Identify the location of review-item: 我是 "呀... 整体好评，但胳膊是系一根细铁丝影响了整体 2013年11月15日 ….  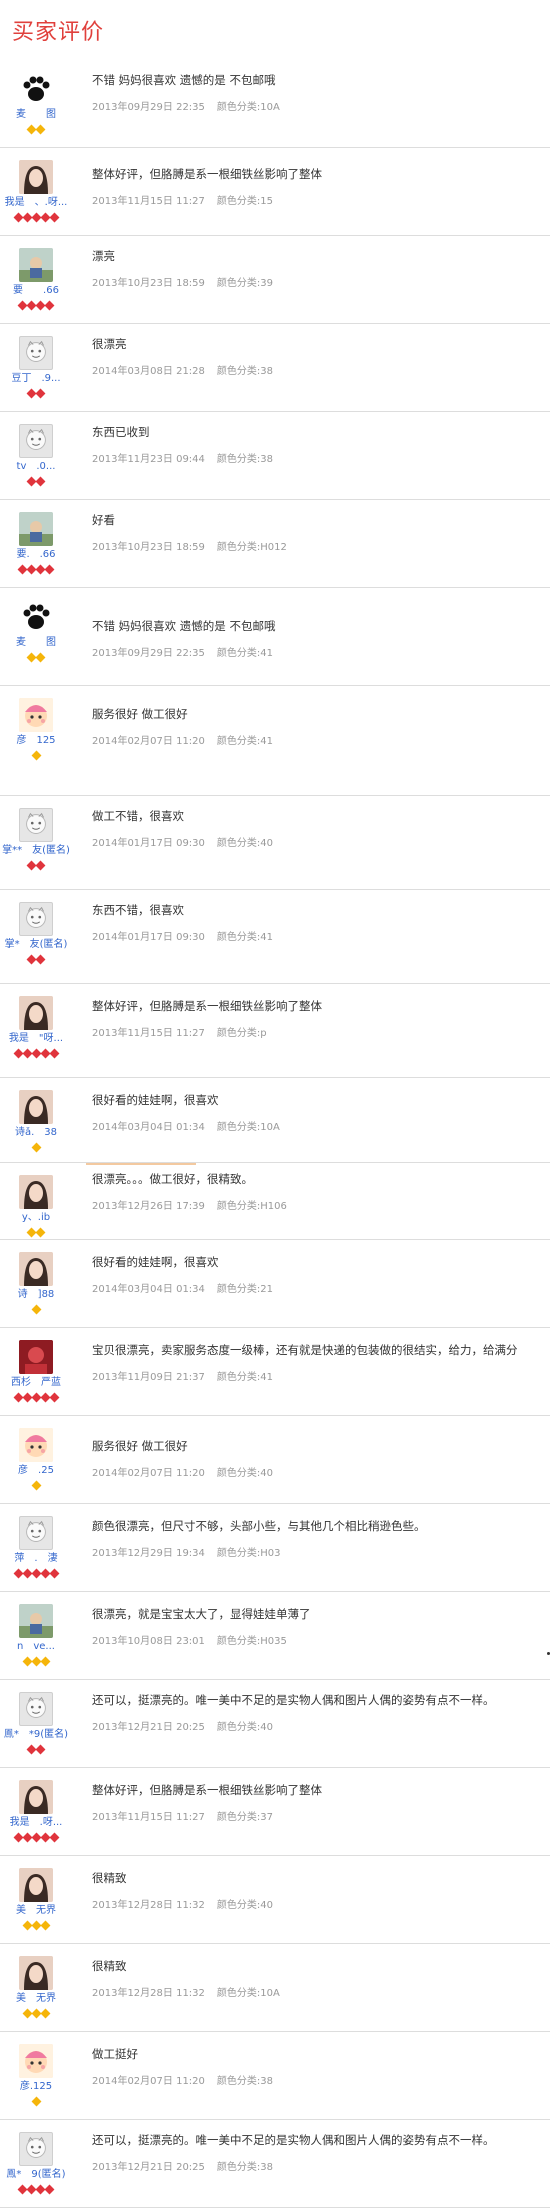
(275, 1031).